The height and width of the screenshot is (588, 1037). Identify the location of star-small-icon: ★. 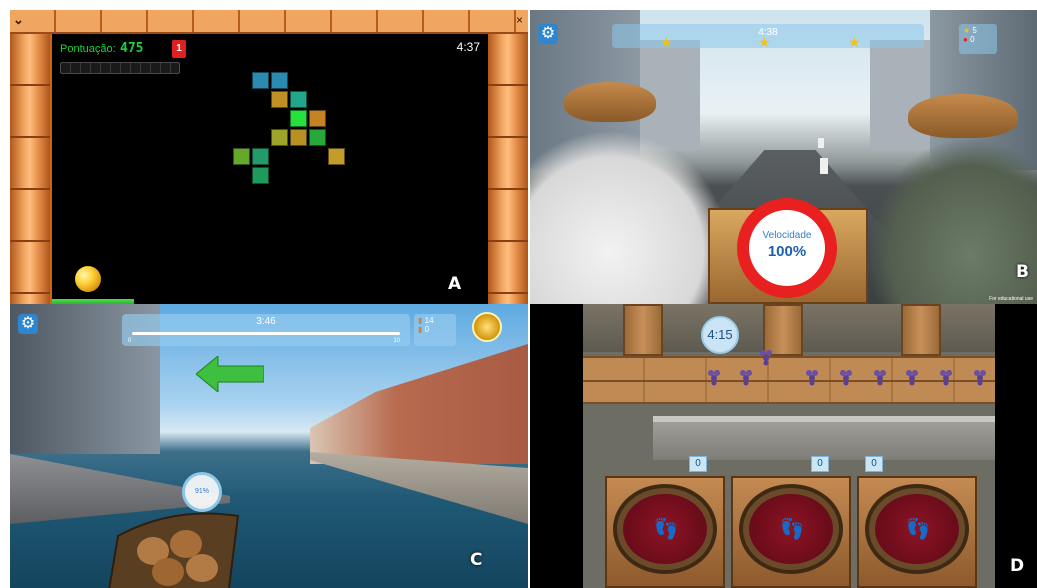
(967, 30).